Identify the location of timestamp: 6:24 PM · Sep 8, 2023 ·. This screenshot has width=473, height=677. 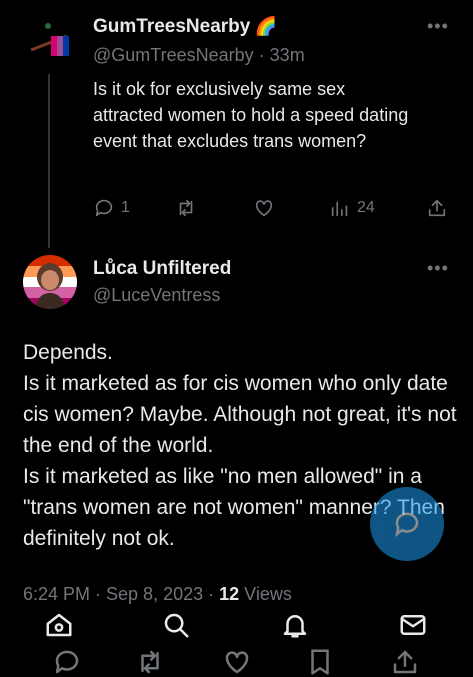
(121, 594).